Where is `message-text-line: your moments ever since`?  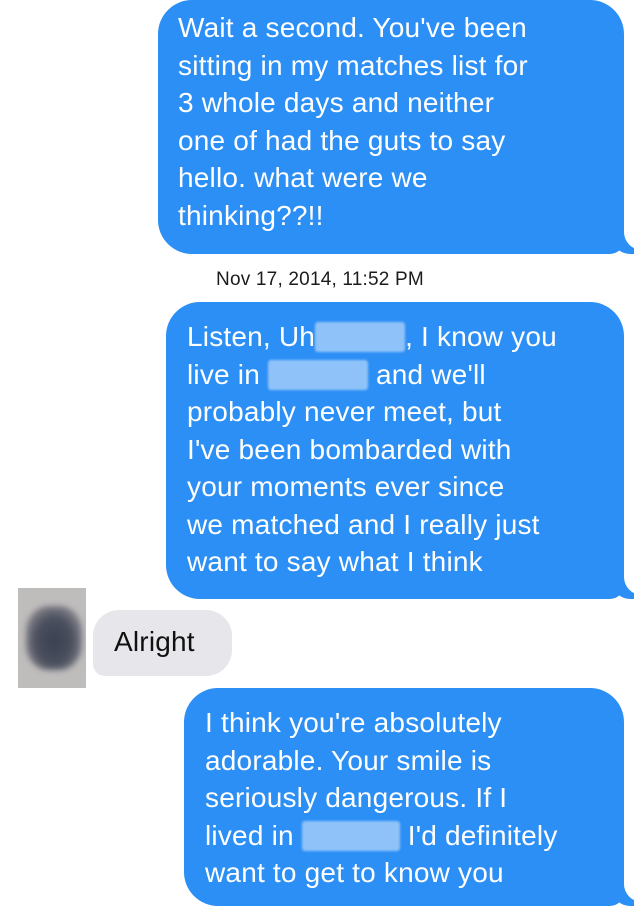
message-text-line: your moments ever since is located at coordinates (346, 486).